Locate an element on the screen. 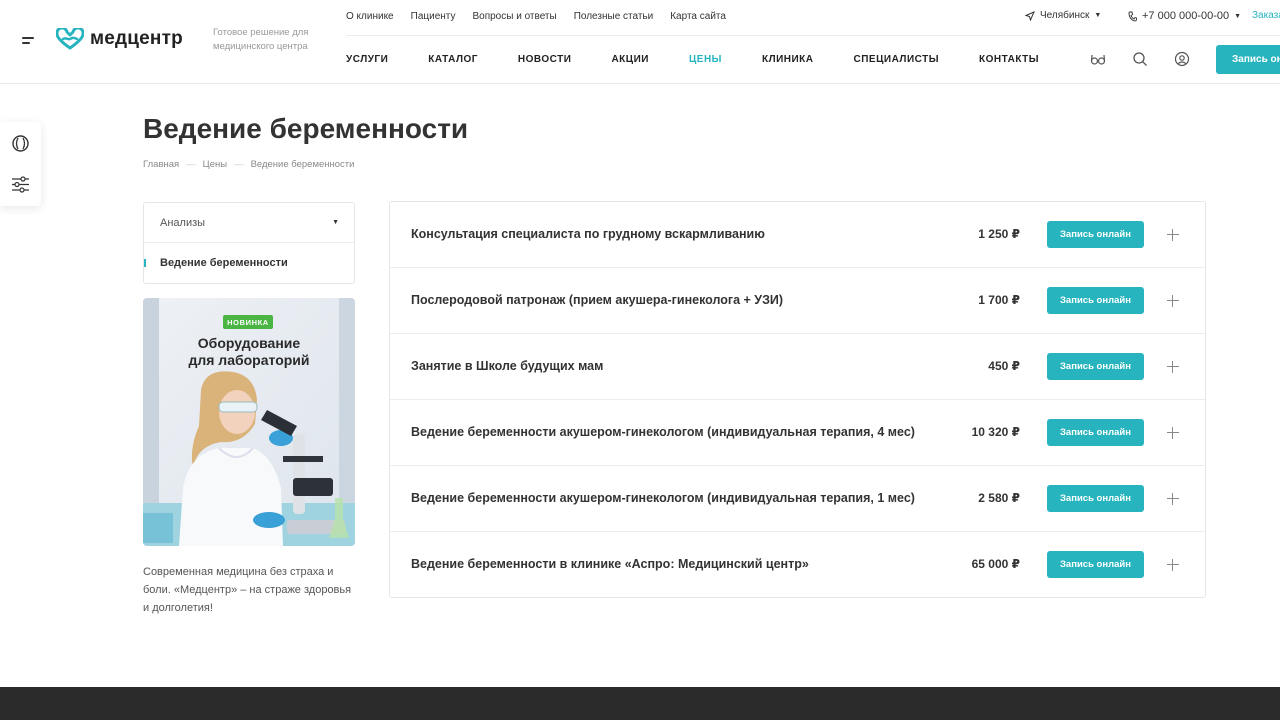 Image resolution: width=1280 pixels, height=720 pixels. top-link-articles: Полезные статьи is located at coordinates (614, 16).